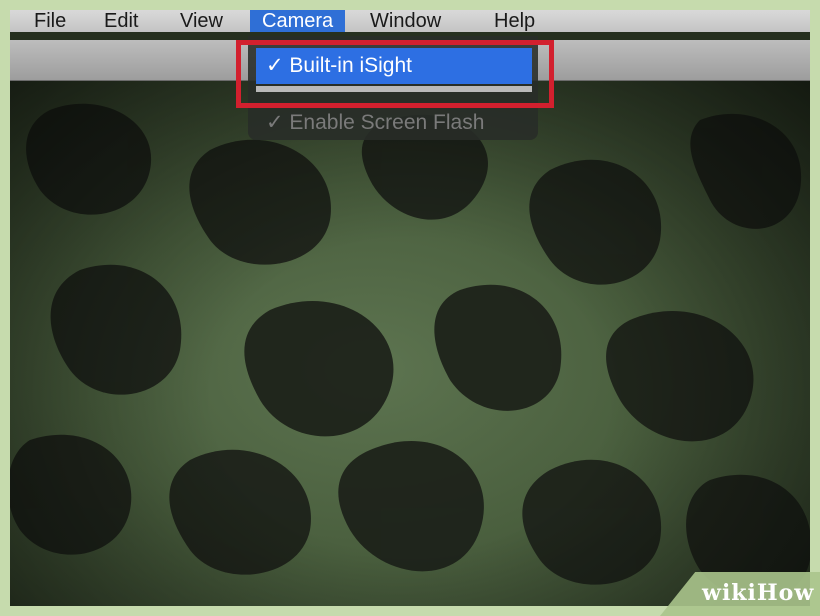 The height and width of the screenshot is (616, 820). I want to click on menu-edit: Edit, so click(121, 21).